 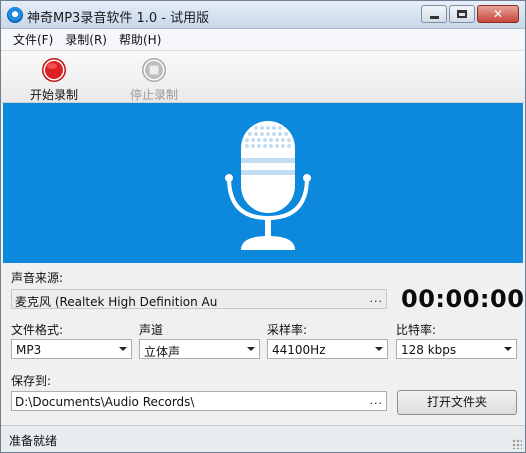 I want to click on source-label: 声音来源:, so click(x=37, y=278).